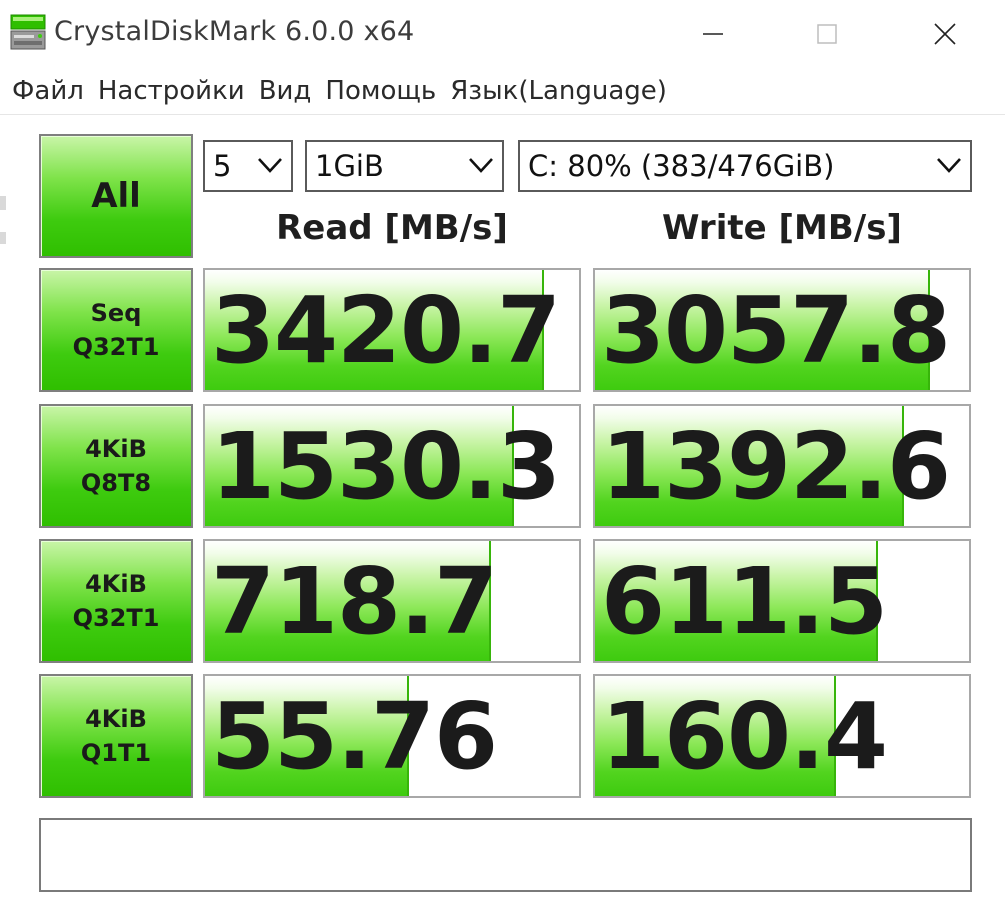  I want to click on comment-input, so click(505, 855).